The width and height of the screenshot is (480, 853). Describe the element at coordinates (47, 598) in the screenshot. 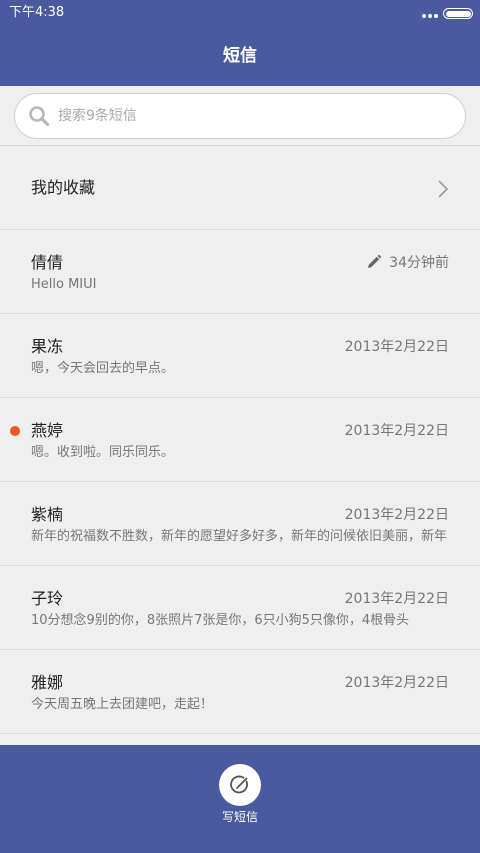

I see `contact-name: 子玲` at that location.